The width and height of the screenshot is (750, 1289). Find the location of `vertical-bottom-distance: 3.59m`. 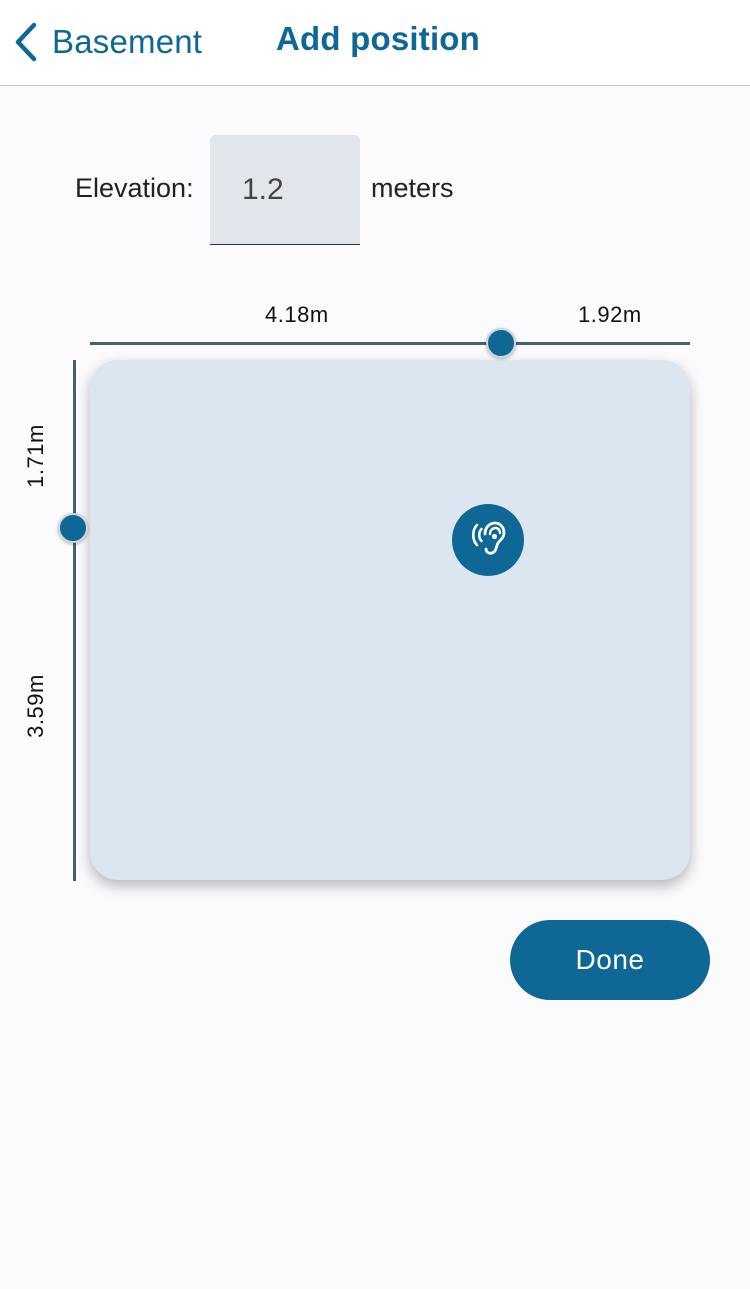

vertical-bottom-distance: 3.59m is located at coordinates (35, 706).